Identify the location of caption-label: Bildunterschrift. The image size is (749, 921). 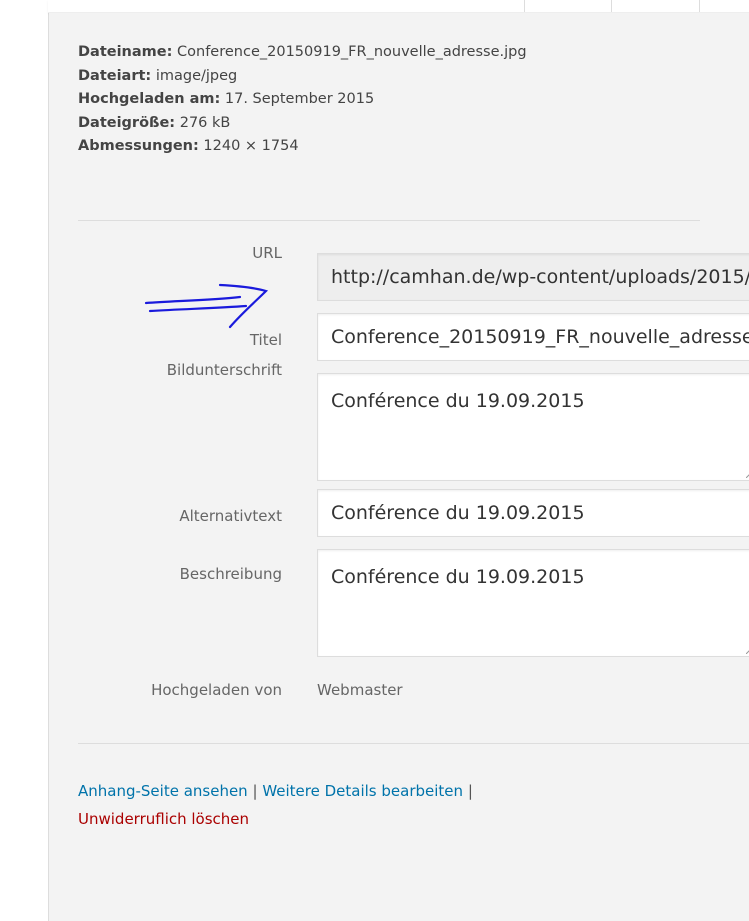
(224, 370).